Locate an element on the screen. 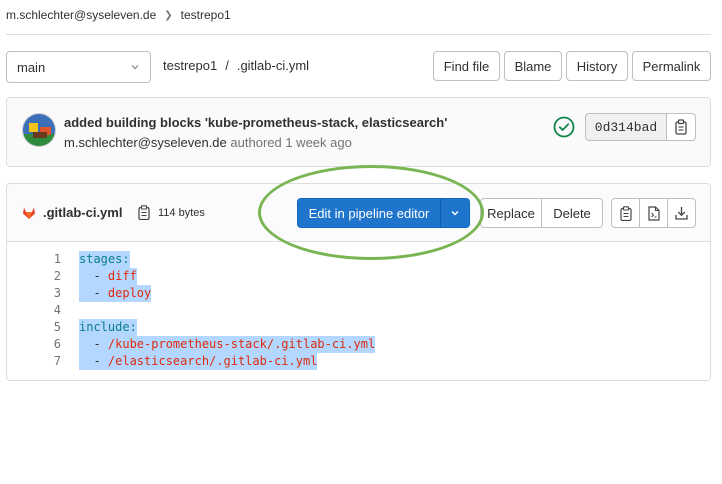 Image resolution: width=722 pixels, height=484 pixels. copy-icon is located at coordinates (681, 127).